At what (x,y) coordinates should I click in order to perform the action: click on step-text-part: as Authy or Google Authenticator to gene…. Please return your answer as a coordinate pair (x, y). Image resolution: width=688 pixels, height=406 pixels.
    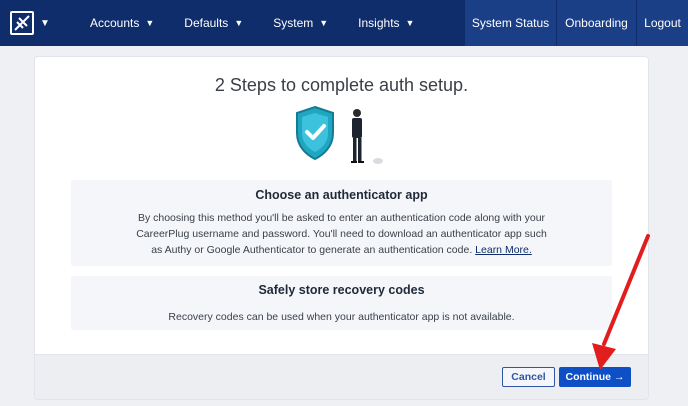
    Looking at the image, I should click on (312, 250).